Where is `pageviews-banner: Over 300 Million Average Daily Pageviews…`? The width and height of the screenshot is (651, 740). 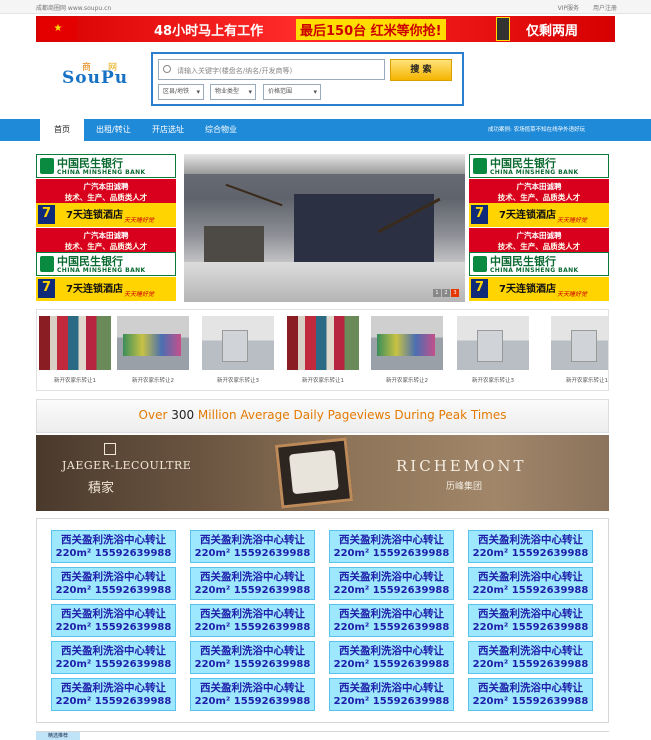 pageviews-banner: Over 300 Million Average Daily Pageviews… is located at coordinates (322, 416).